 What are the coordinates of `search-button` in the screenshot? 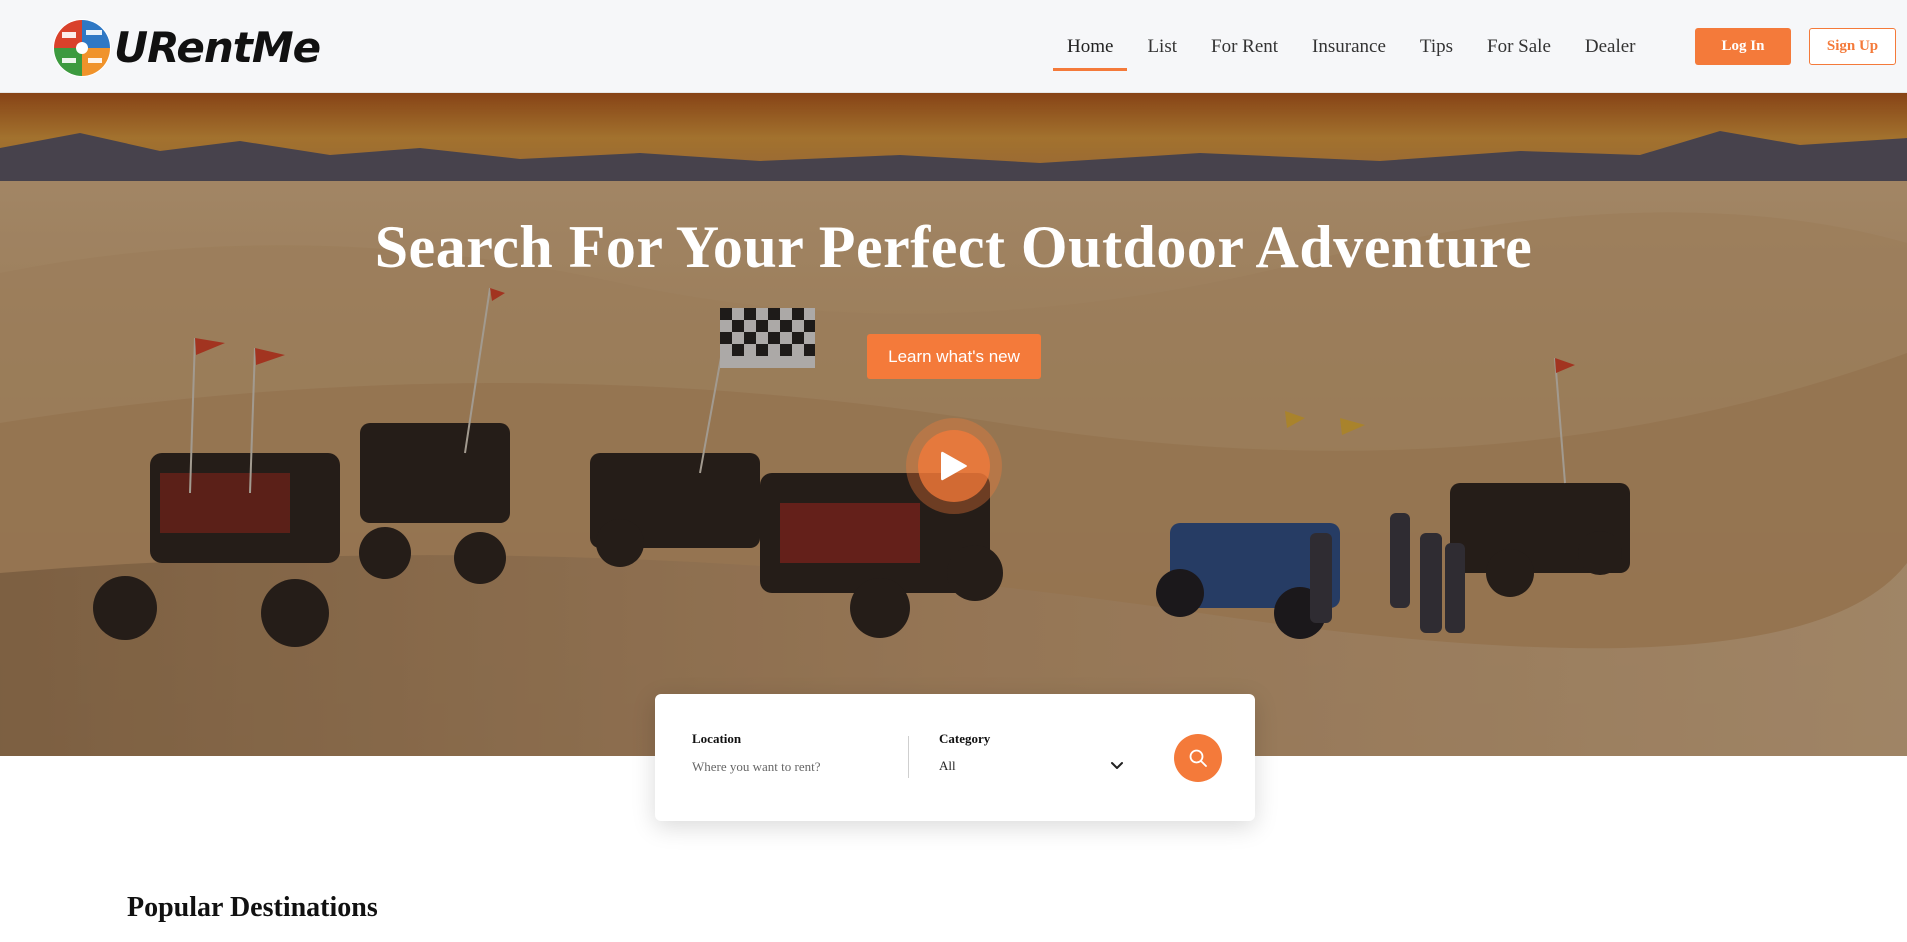 It's located at (1198, 758).